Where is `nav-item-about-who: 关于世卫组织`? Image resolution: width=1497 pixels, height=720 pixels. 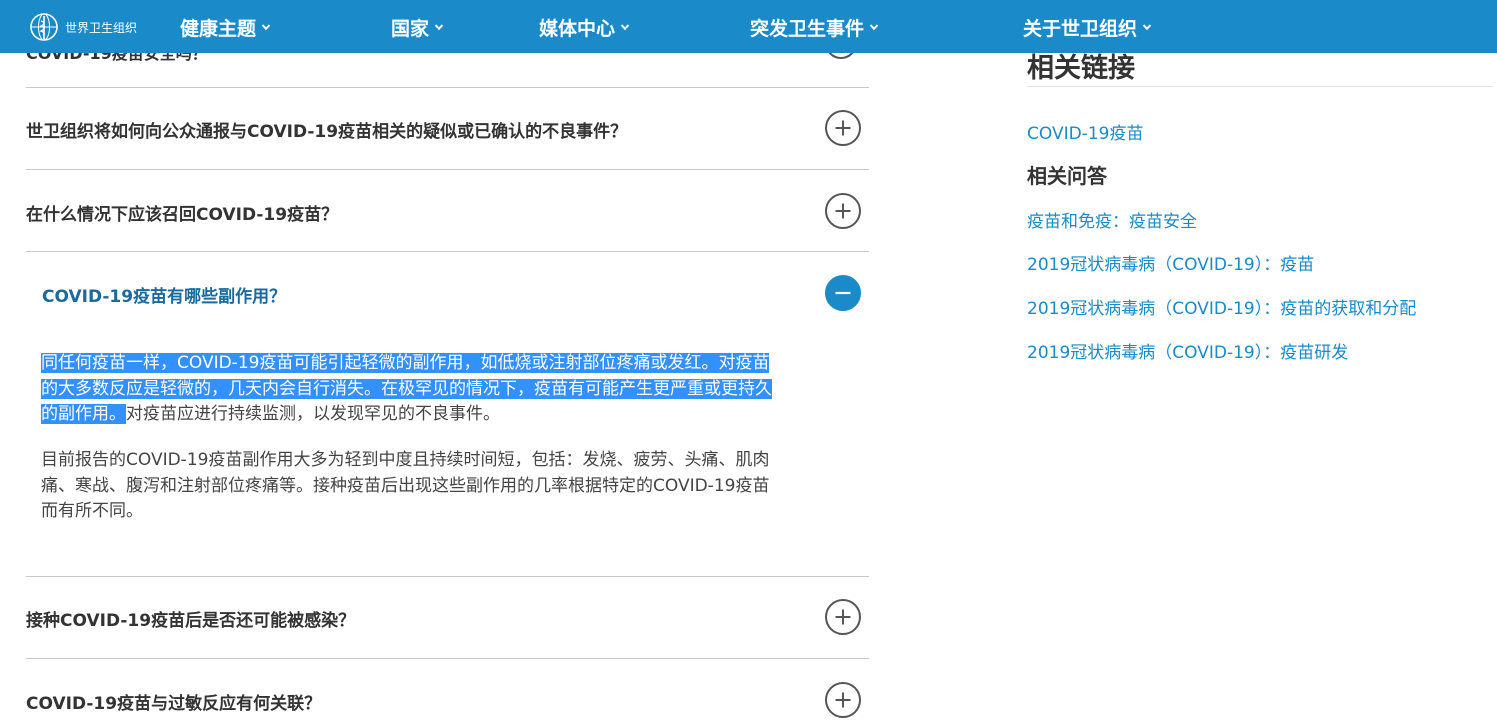
nav-item-about-who: 关于世卫组织 is located at coordinates (1087, 27).